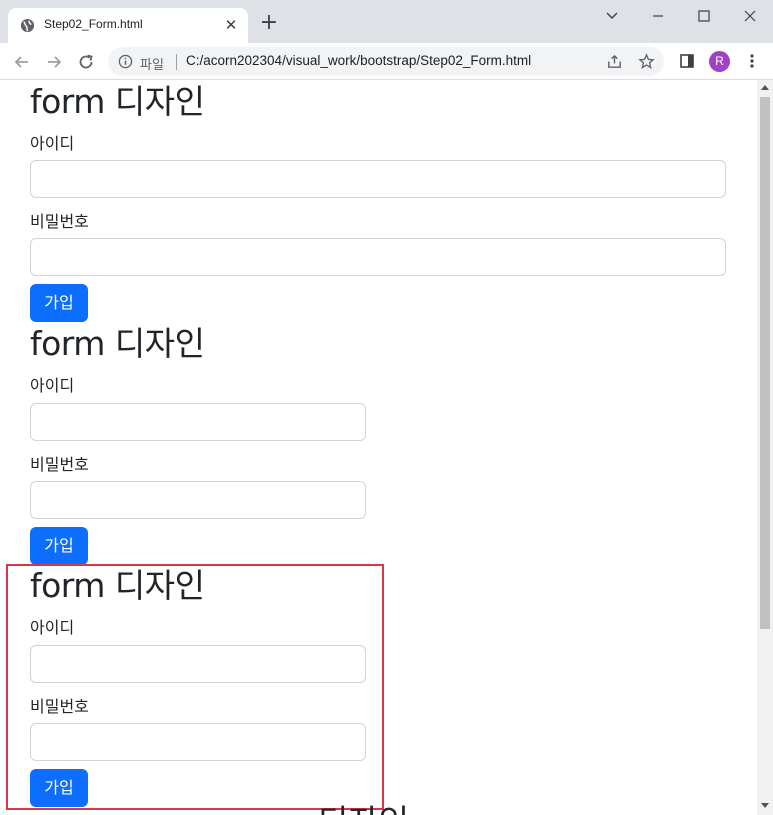 This screenshot has width=773, height=815. What do you see at coordinates (269, 23) in the screenshot?
I see `new-tab-icon: +` at bounding box center [269, 23].